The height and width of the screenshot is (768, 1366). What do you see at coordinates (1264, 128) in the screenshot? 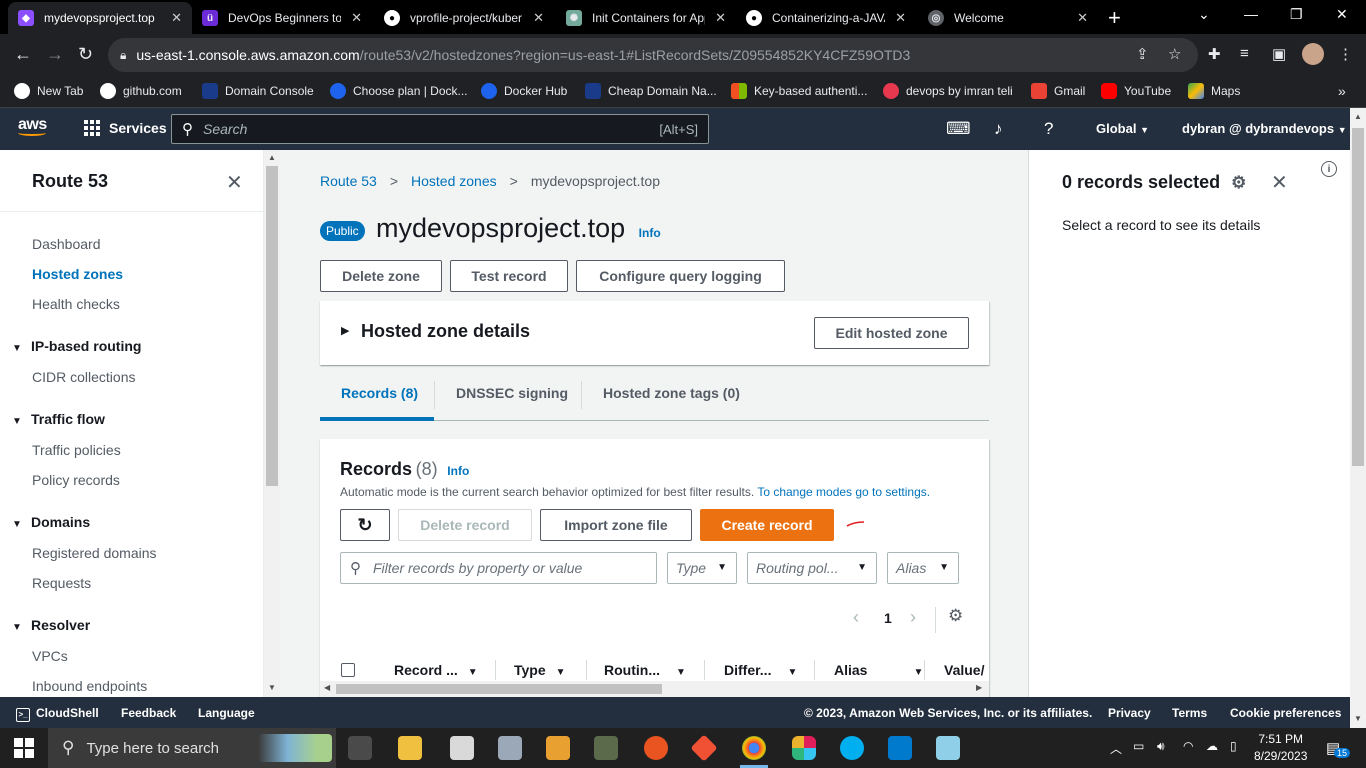
I see `account-menu: dybran @ dybrandevops ▼` at bounding box center [1264, 128].